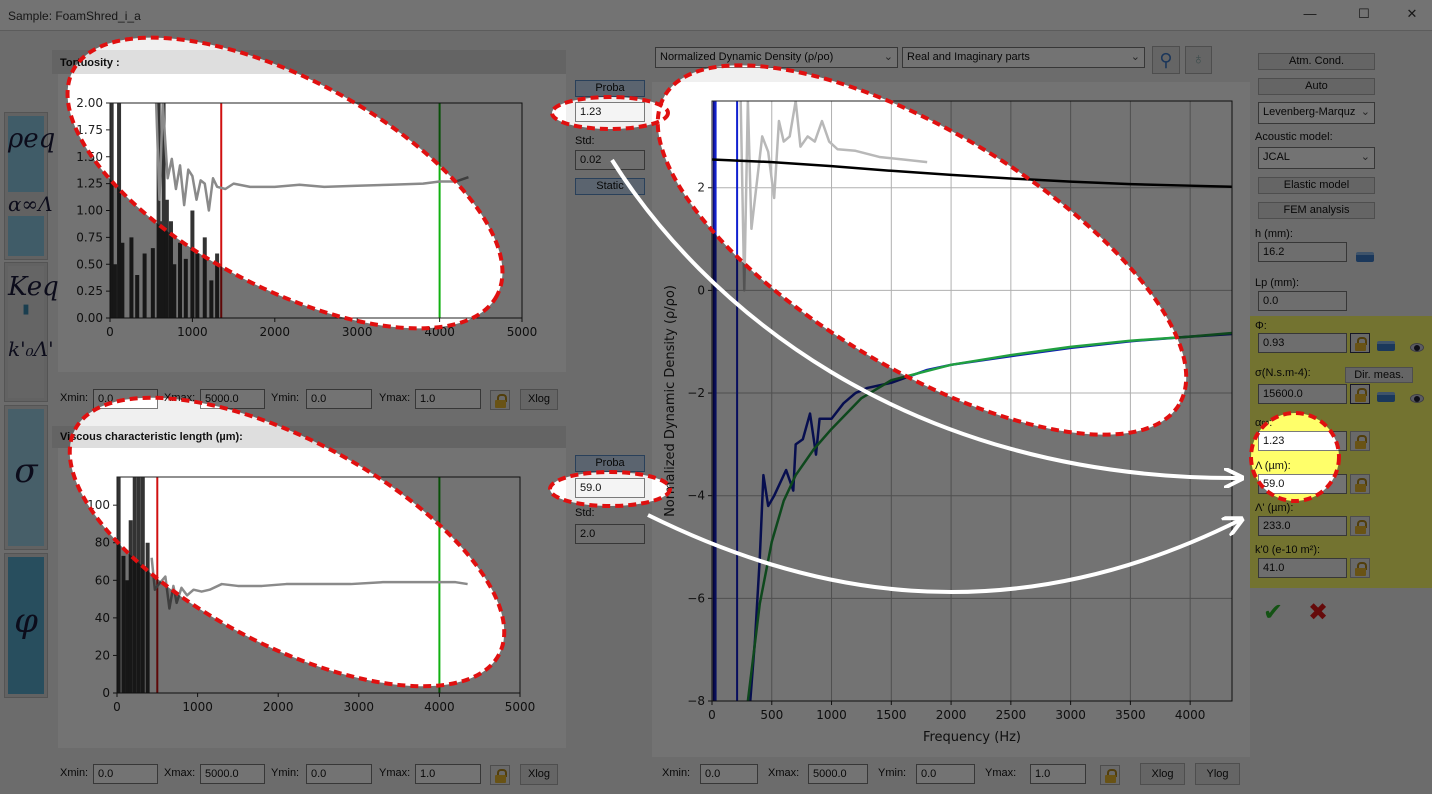 This screenshot has height=794, width=1432. What do you see at coordinates (89, 157) in the screenshot?
I see `y-tick-label: 1.50` at bounding box center [89, 157].